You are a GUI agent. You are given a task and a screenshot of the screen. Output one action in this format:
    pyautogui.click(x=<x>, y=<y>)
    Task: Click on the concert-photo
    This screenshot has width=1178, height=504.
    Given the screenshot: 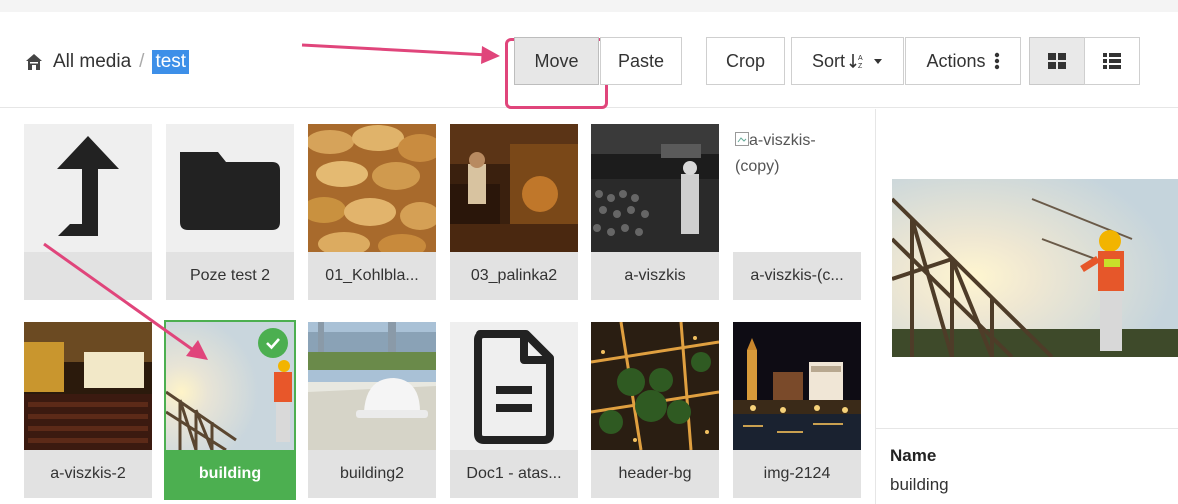 What is the action you would take?
    pyautogui.click(x=655, y=188)
    